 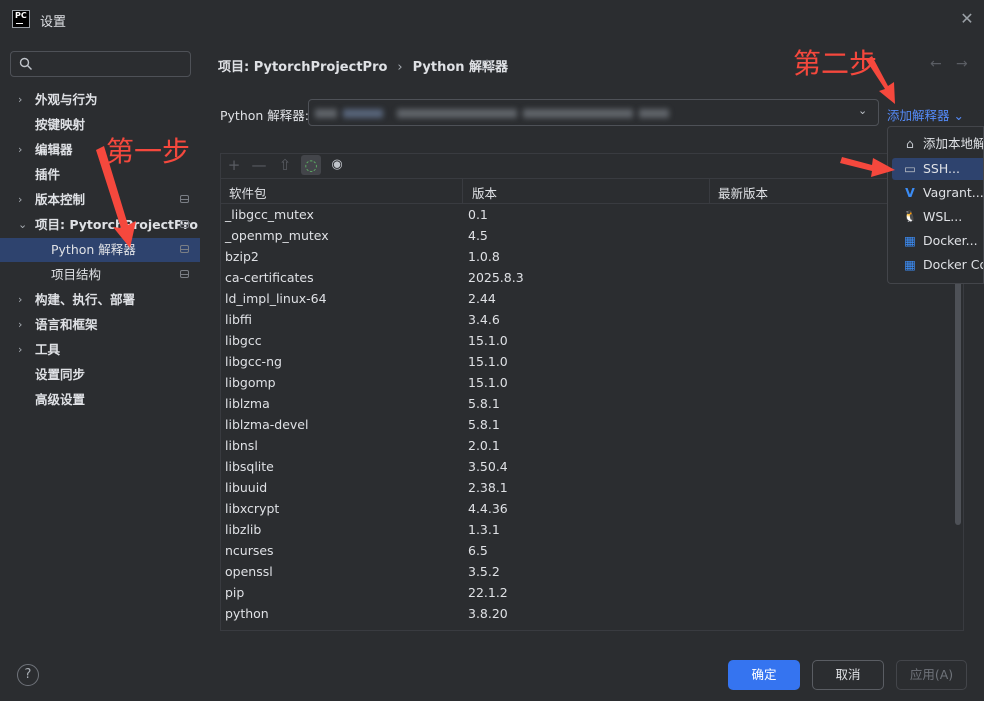 What do you see at coordinates (249, 466) in the screenshot?
I see `package-name: libsqlite` at bounding box center [249, 466].